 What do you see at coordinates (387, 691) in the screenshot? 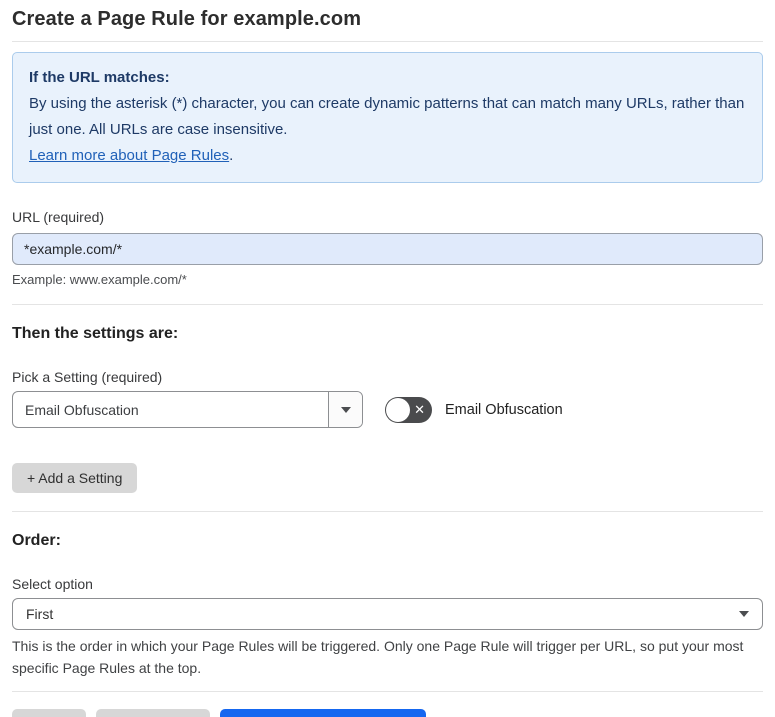
I see `footer-divider` at bounding box center [387, 691].